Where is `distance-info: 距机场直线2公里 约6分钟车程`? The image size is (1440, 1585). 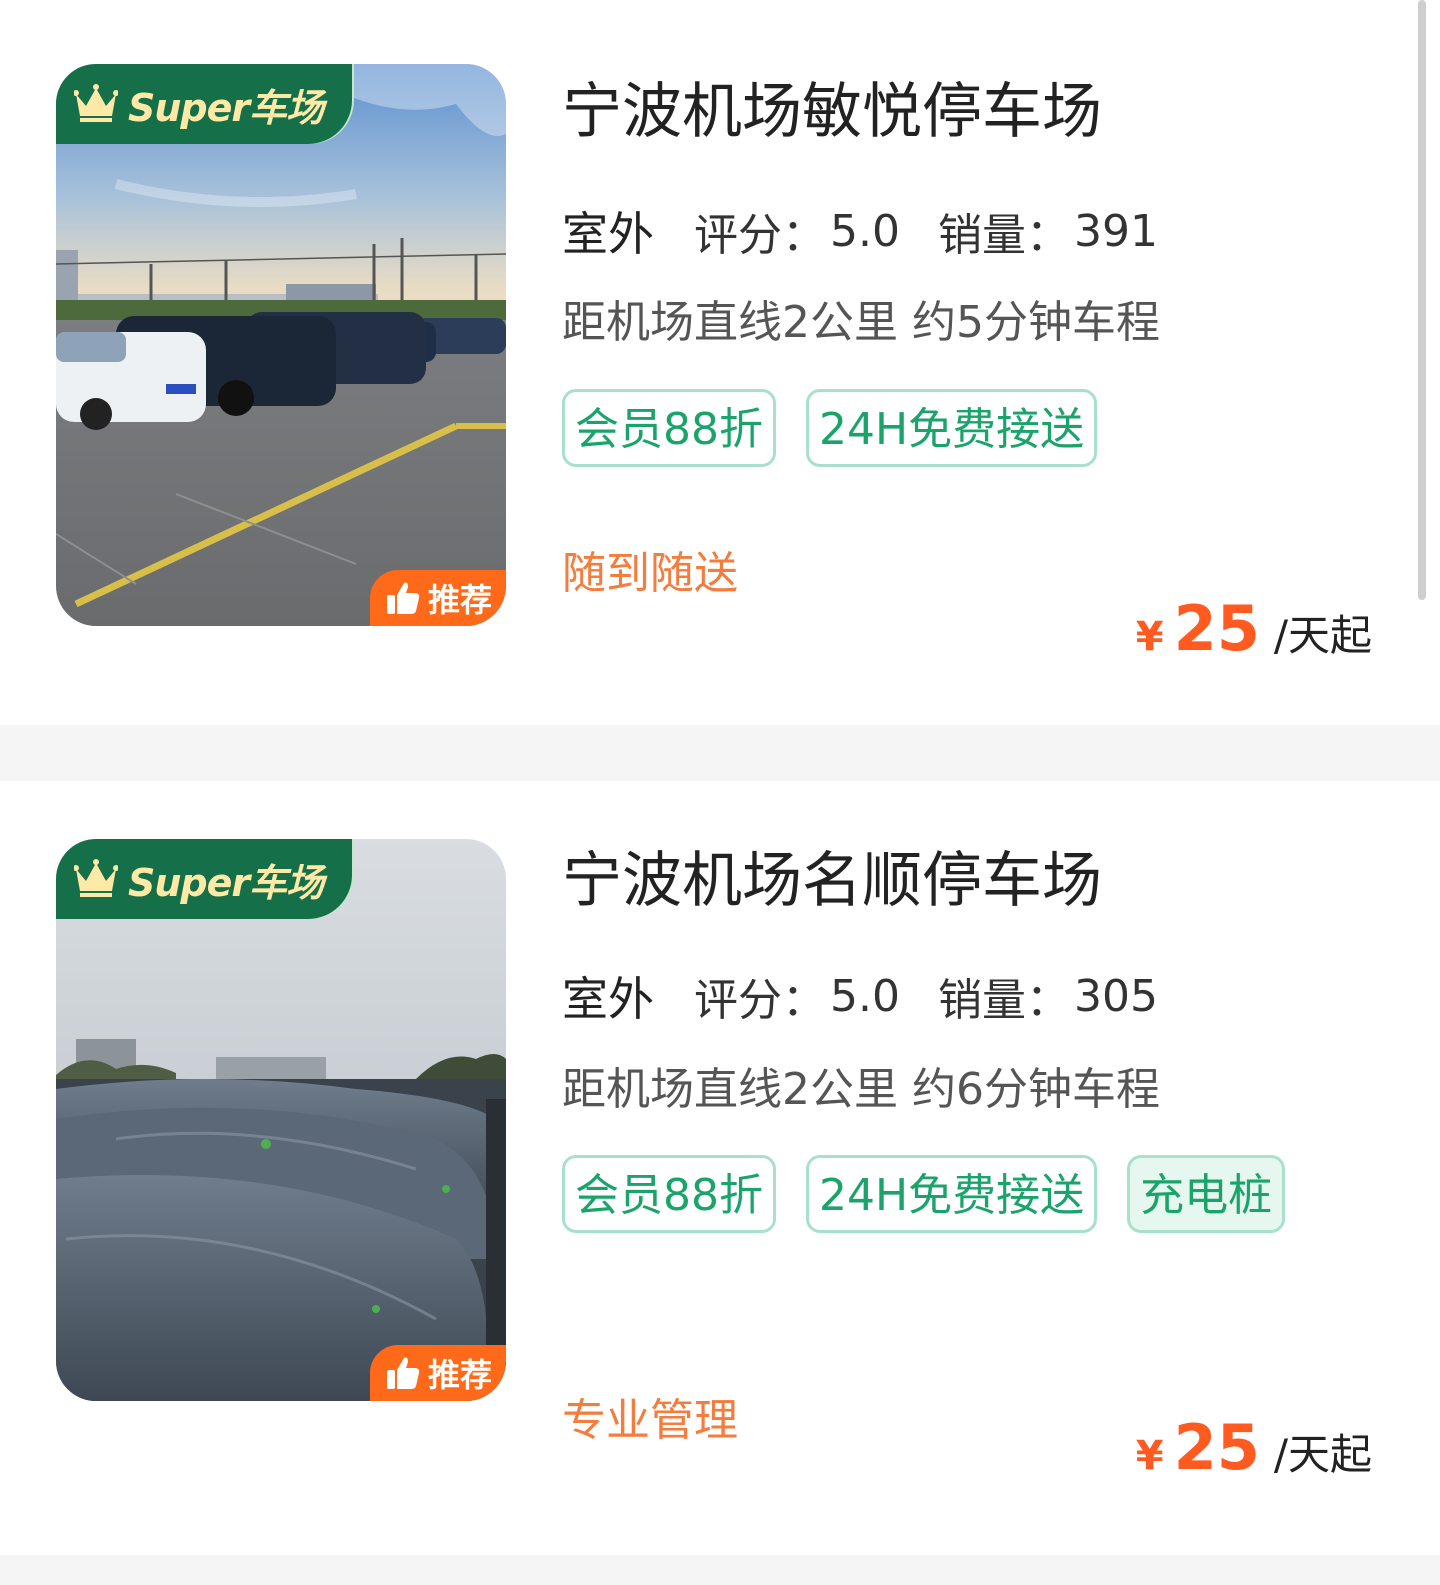 distance-info: 距机场直线2公里 约6分钟车程 is located at coordinates (861, 1089).